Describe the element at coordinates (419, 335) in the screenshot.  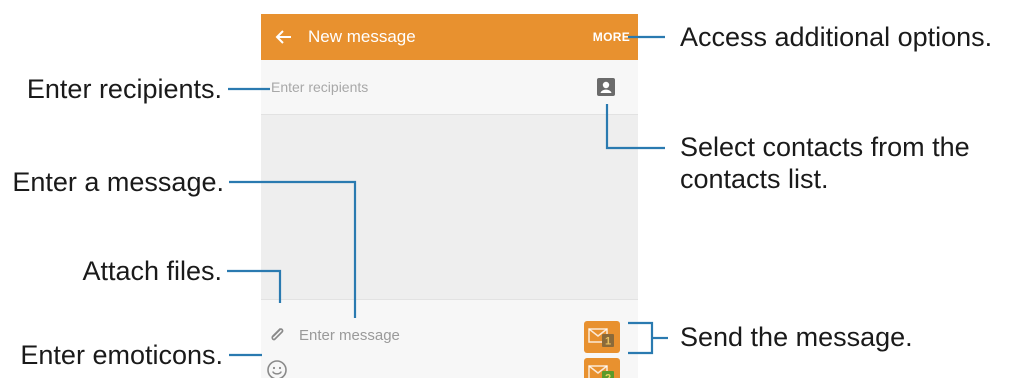
I see `message-input` at that location.